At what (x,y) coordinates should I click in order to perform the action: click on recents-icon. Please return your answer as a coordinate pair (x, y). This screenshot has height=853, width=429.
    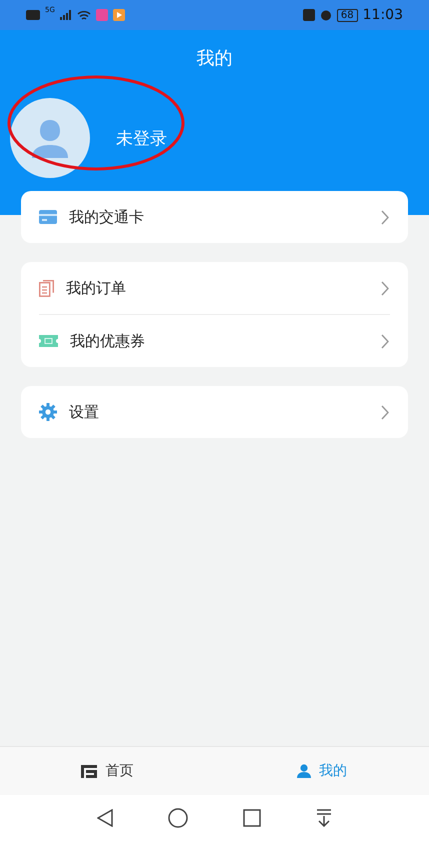
    Looking at the image, I should click on (251, 818).